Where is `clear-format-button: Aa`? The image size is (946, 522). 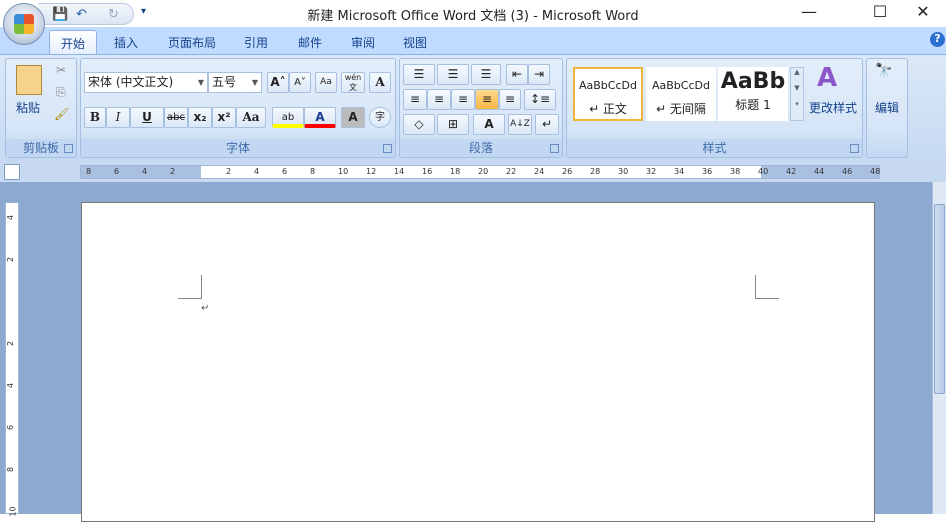
clear-format-button: Aa is located at coordinates (326, 82).